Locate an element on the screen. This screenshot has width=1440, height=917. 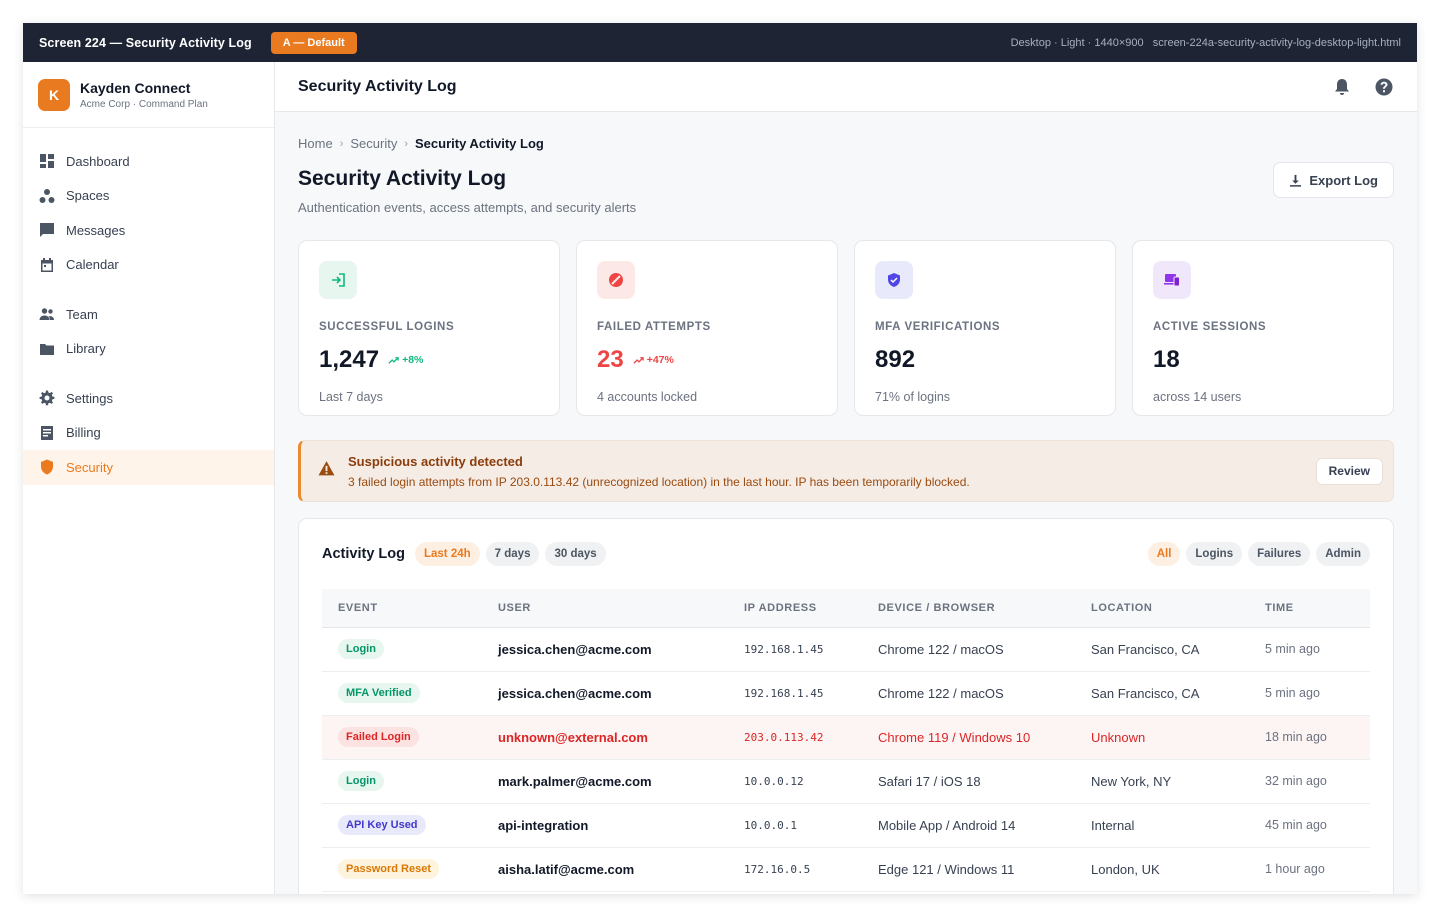
sidebar-item-label: Team is located at coordinates (82, 314).